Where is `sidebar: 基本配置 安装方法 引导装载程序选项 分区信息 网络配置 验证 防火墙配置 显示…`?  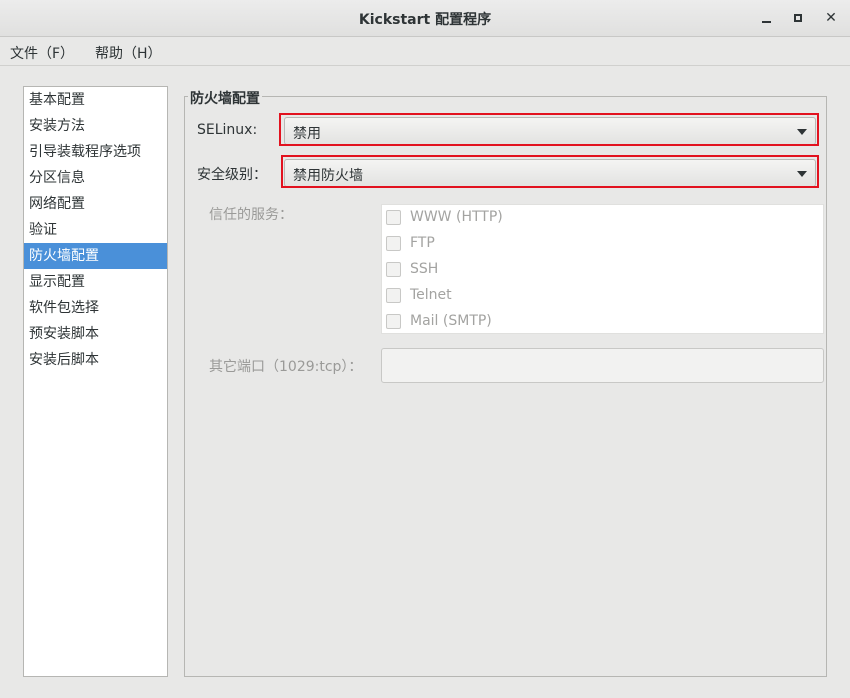 sidebar: 基本配置 安装方法 引导装载程序选项 分区信息 网络配置 验证 防火墙配置 显示… is located at coordinates (95, 381).